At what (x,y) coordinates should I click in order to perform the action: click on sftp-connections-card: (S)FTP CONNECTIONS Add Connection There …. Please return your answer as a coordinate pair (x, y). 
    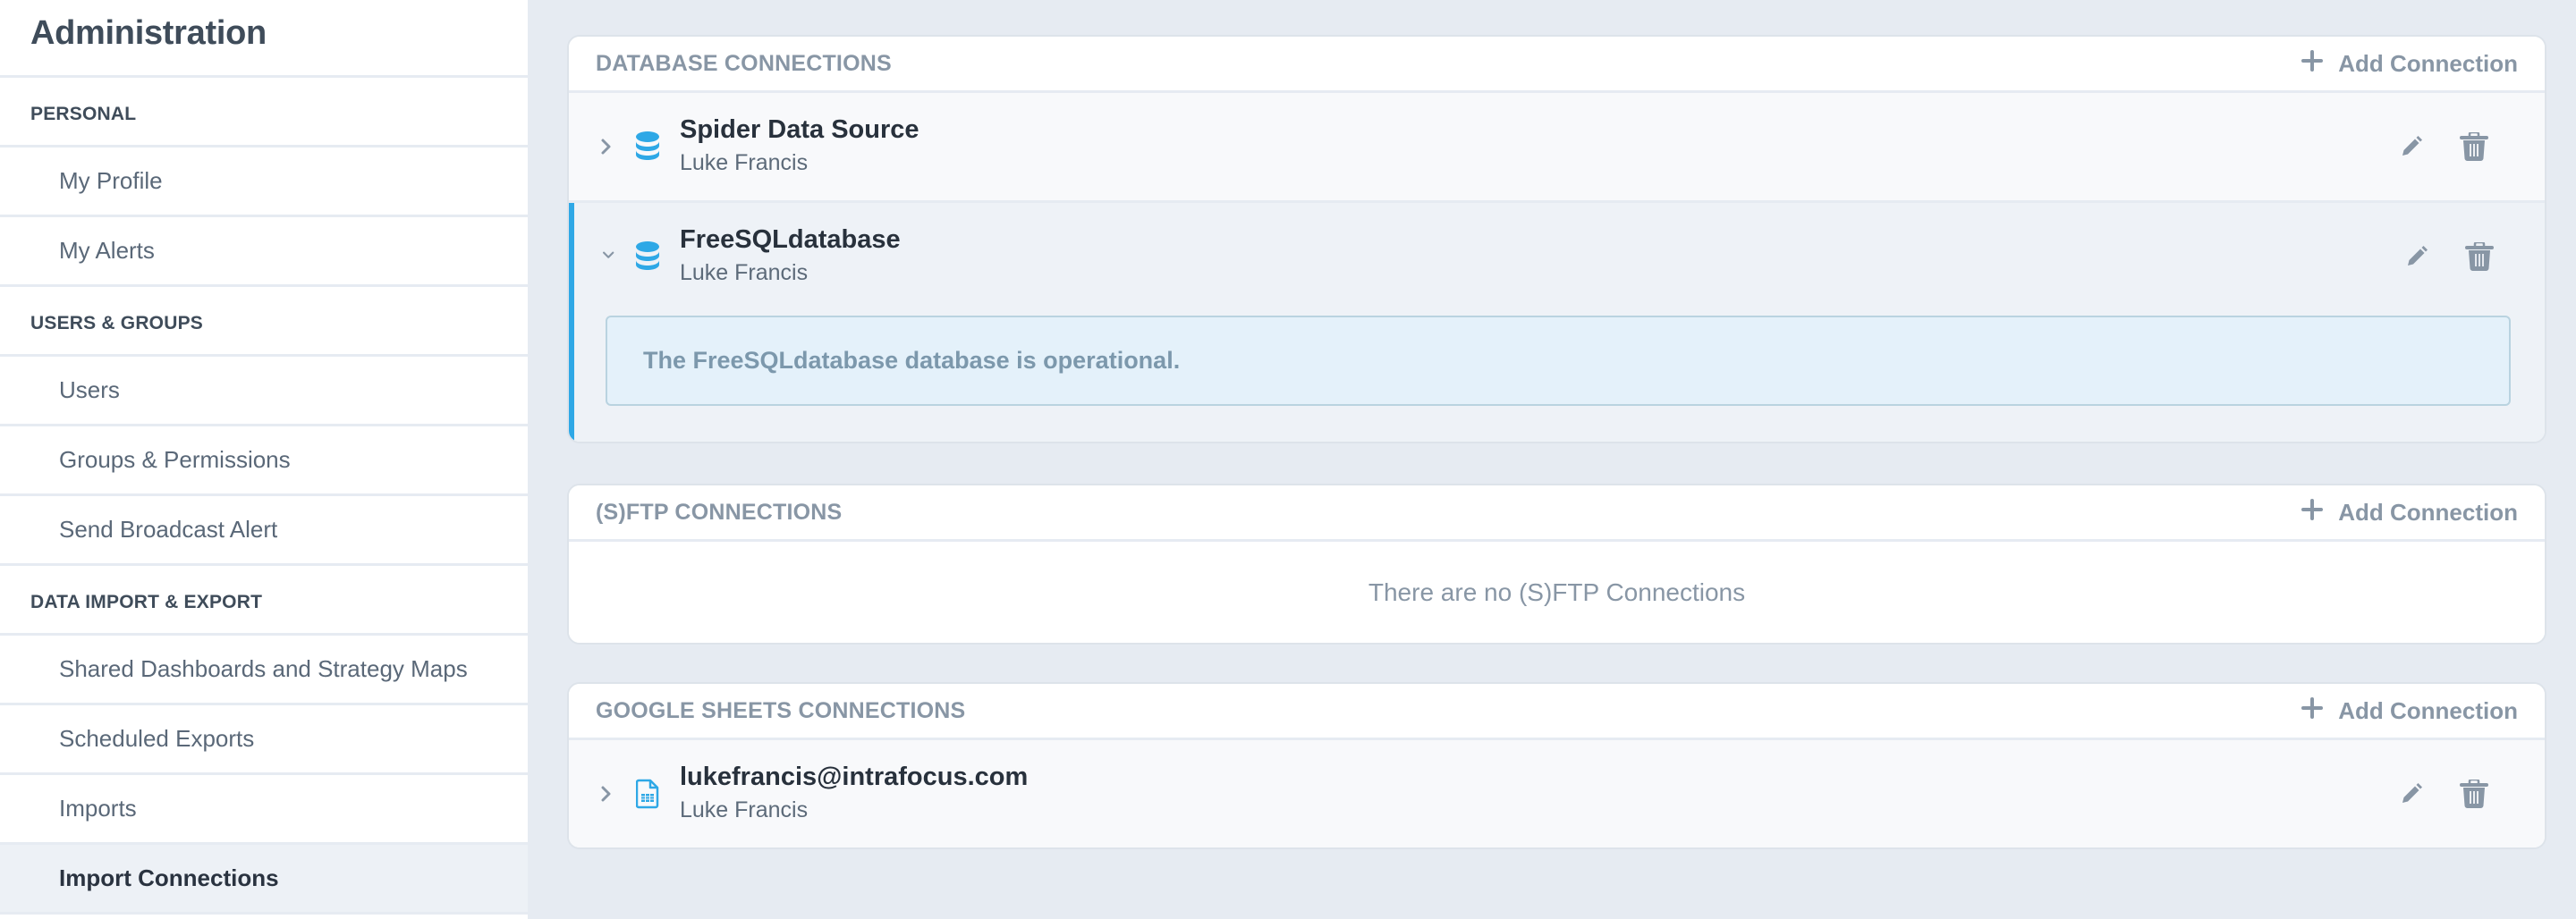
    Looking at the image, I should click on (1556, 564).